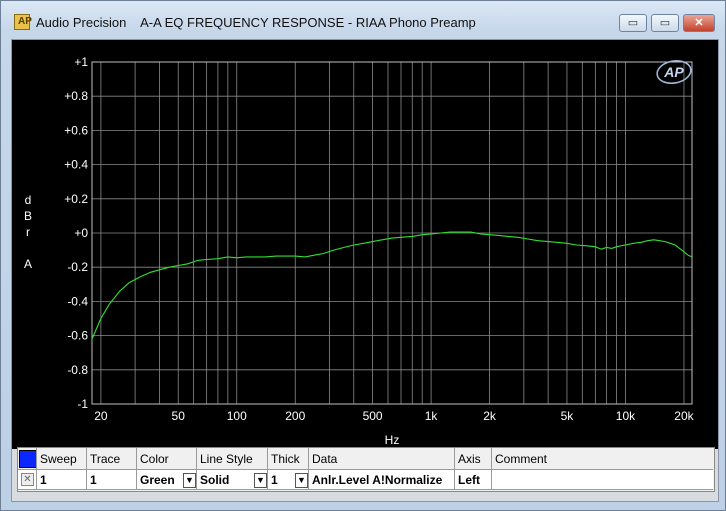  What do you see at coordinates (62, 480) in the screenshot?
I see `cell-sweep: 1` at bounding box center [62, 480].